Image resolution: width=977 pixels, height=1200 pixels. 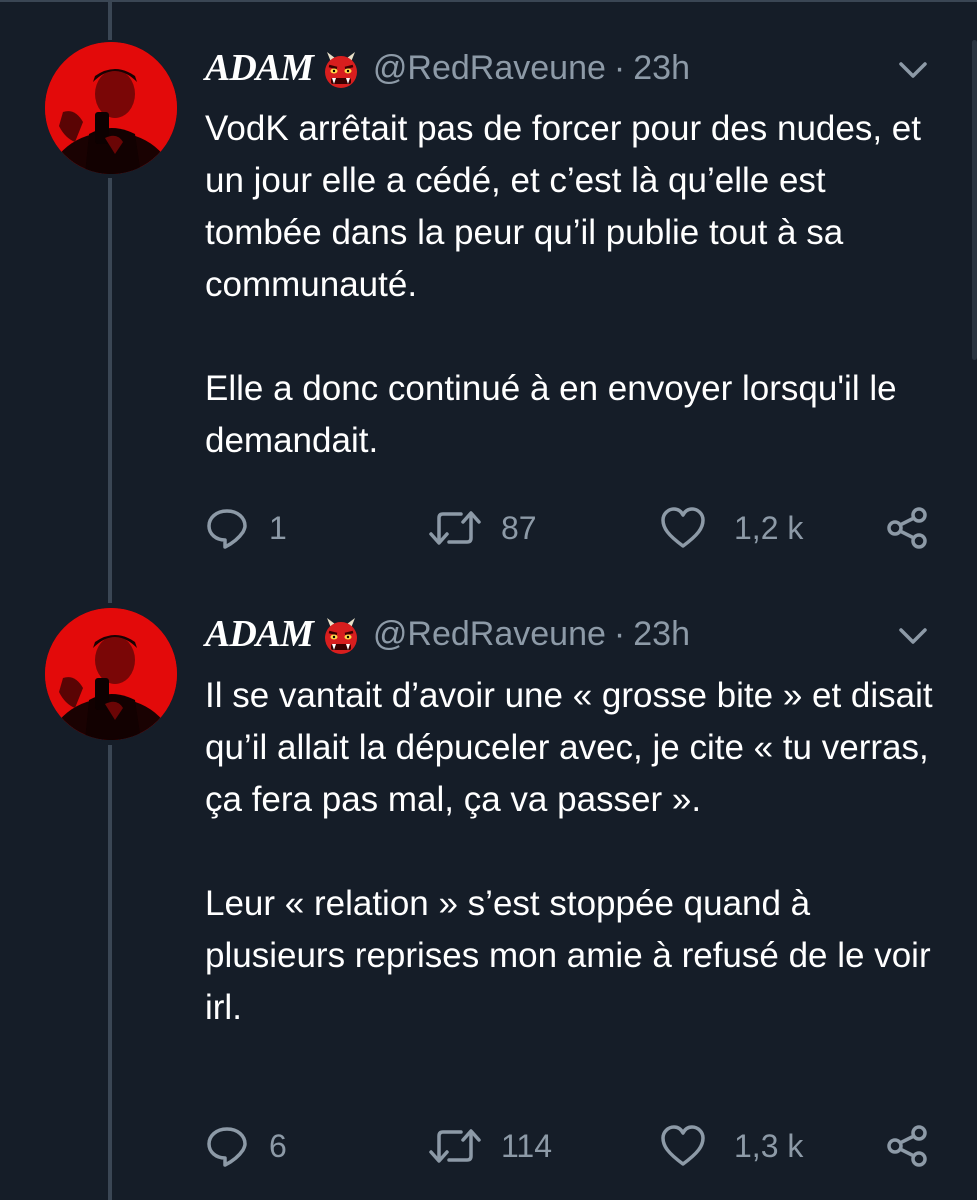 What do you see at coordinates (731, 1146) in the screenshot?
I see `like-button: 1,3 k` at bounding box center [731, 1146].